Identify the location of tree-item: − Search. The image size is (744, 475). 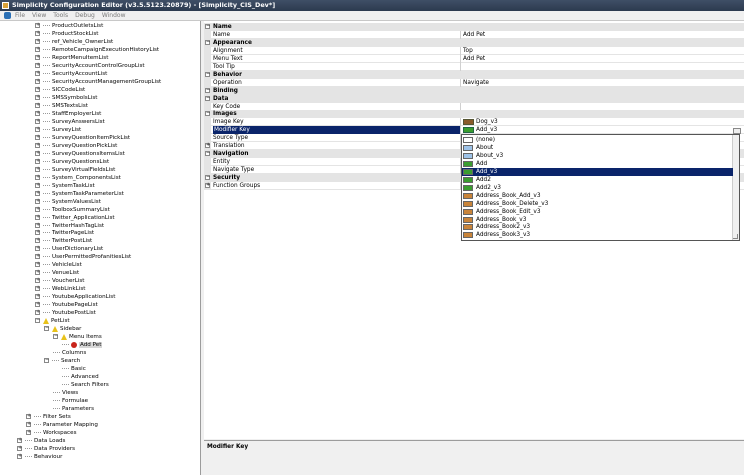
(62, 361).